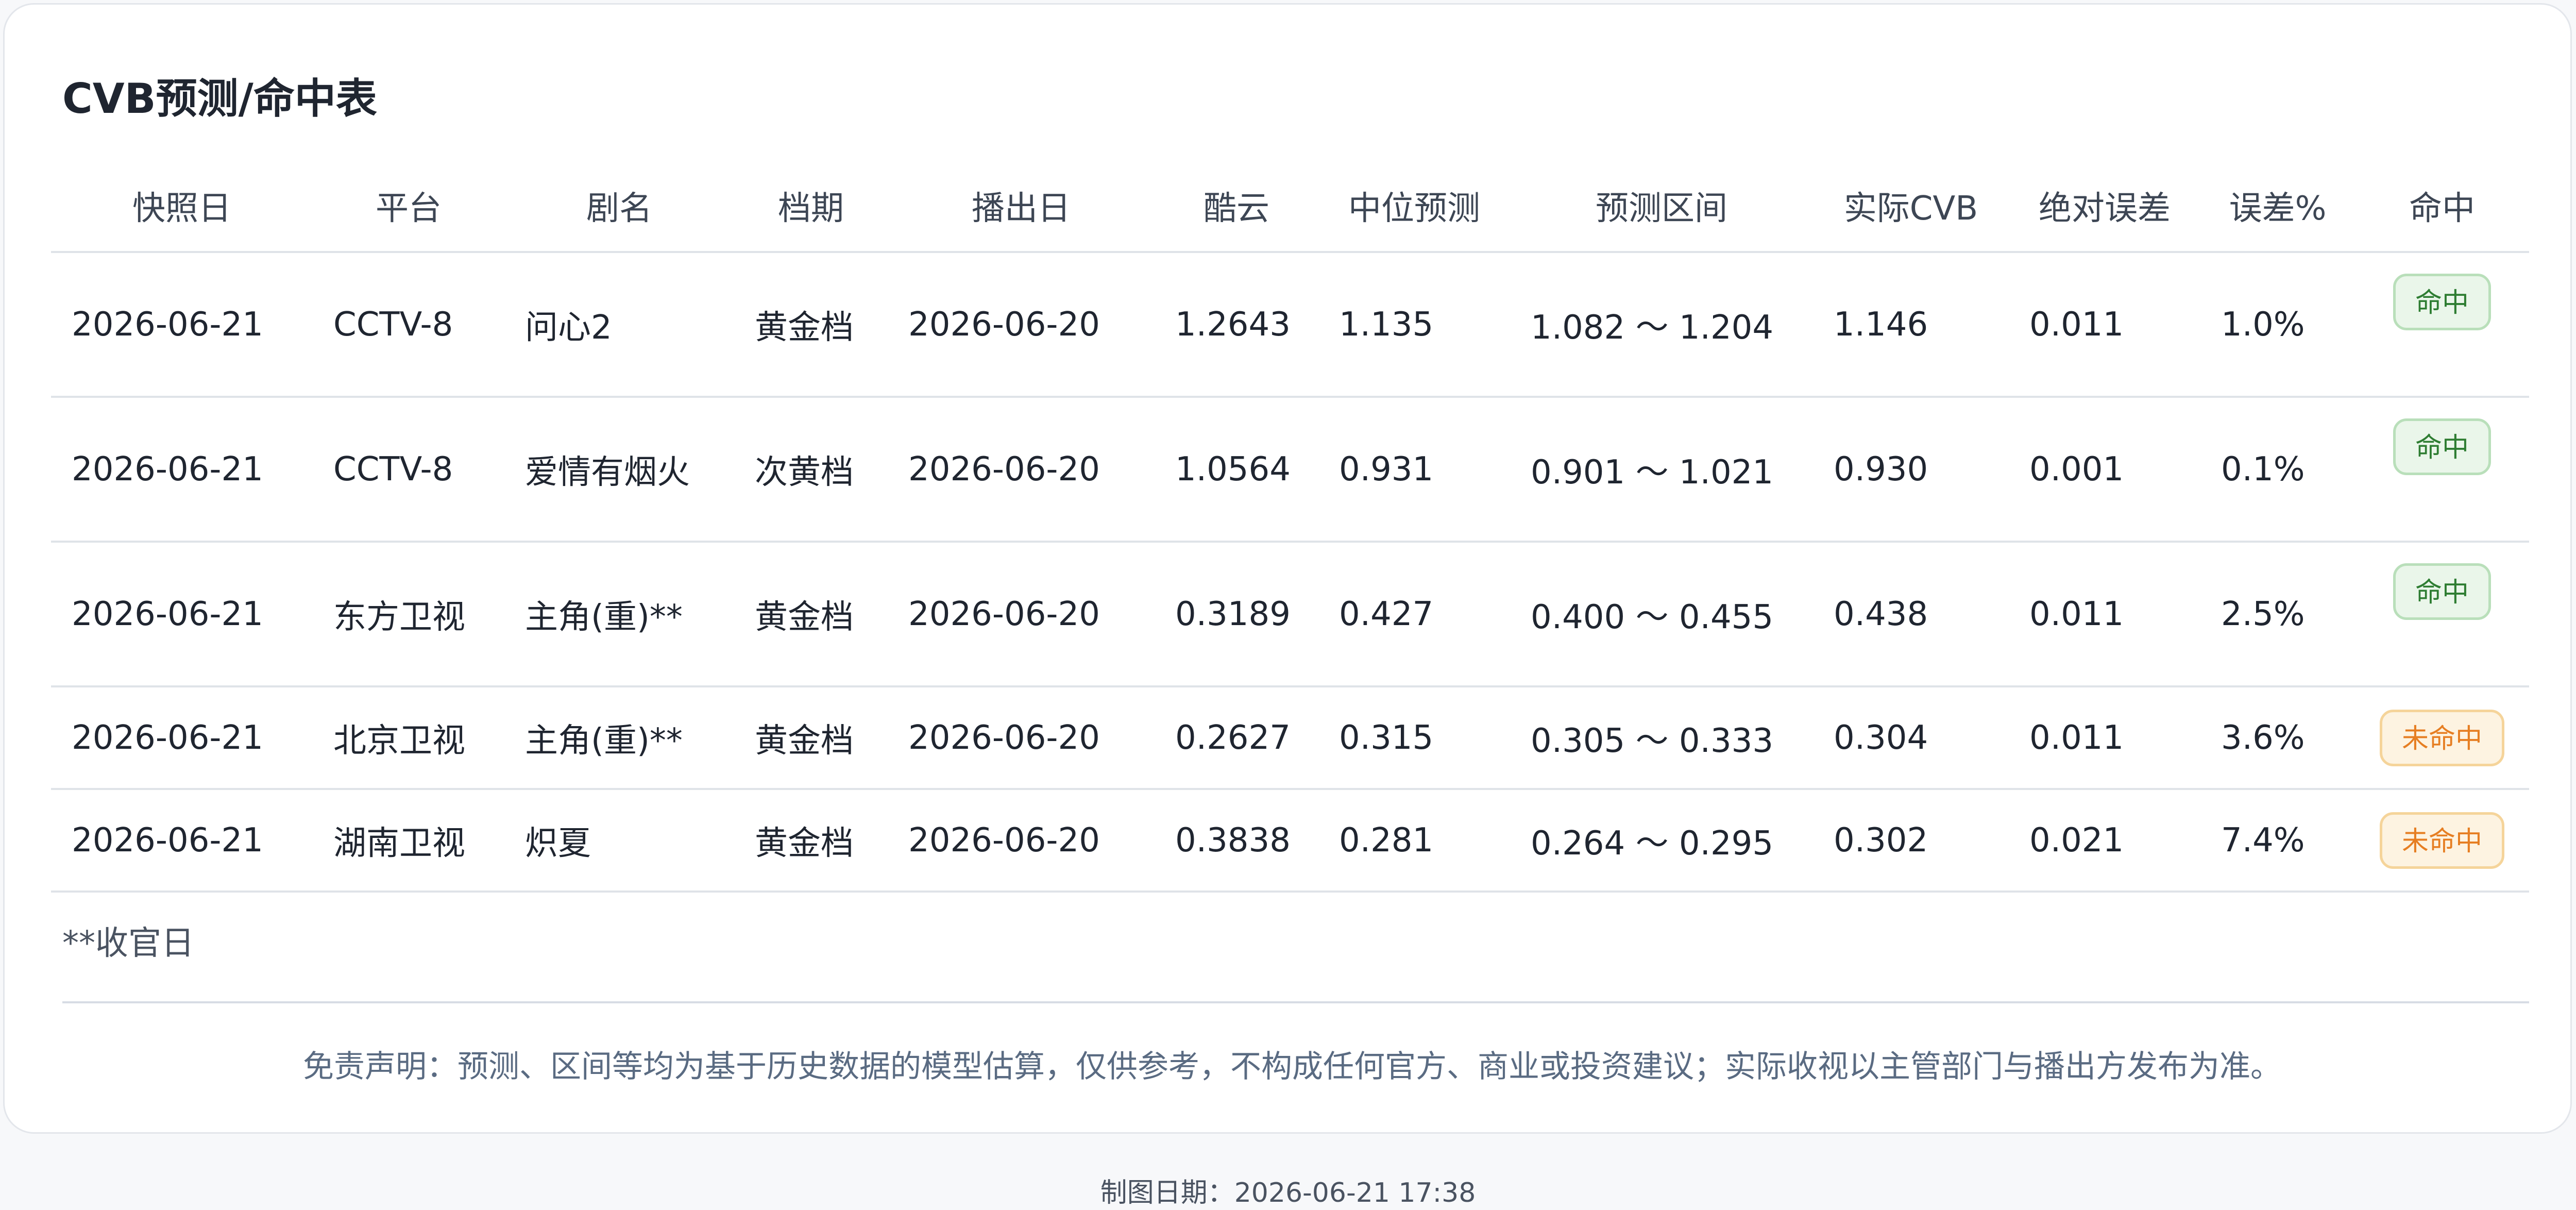 The image size is (2576, 1210). Describe the element at coordinates (2442, 206) in the screenshot. I see `column-header-hit: 命中` at that location.